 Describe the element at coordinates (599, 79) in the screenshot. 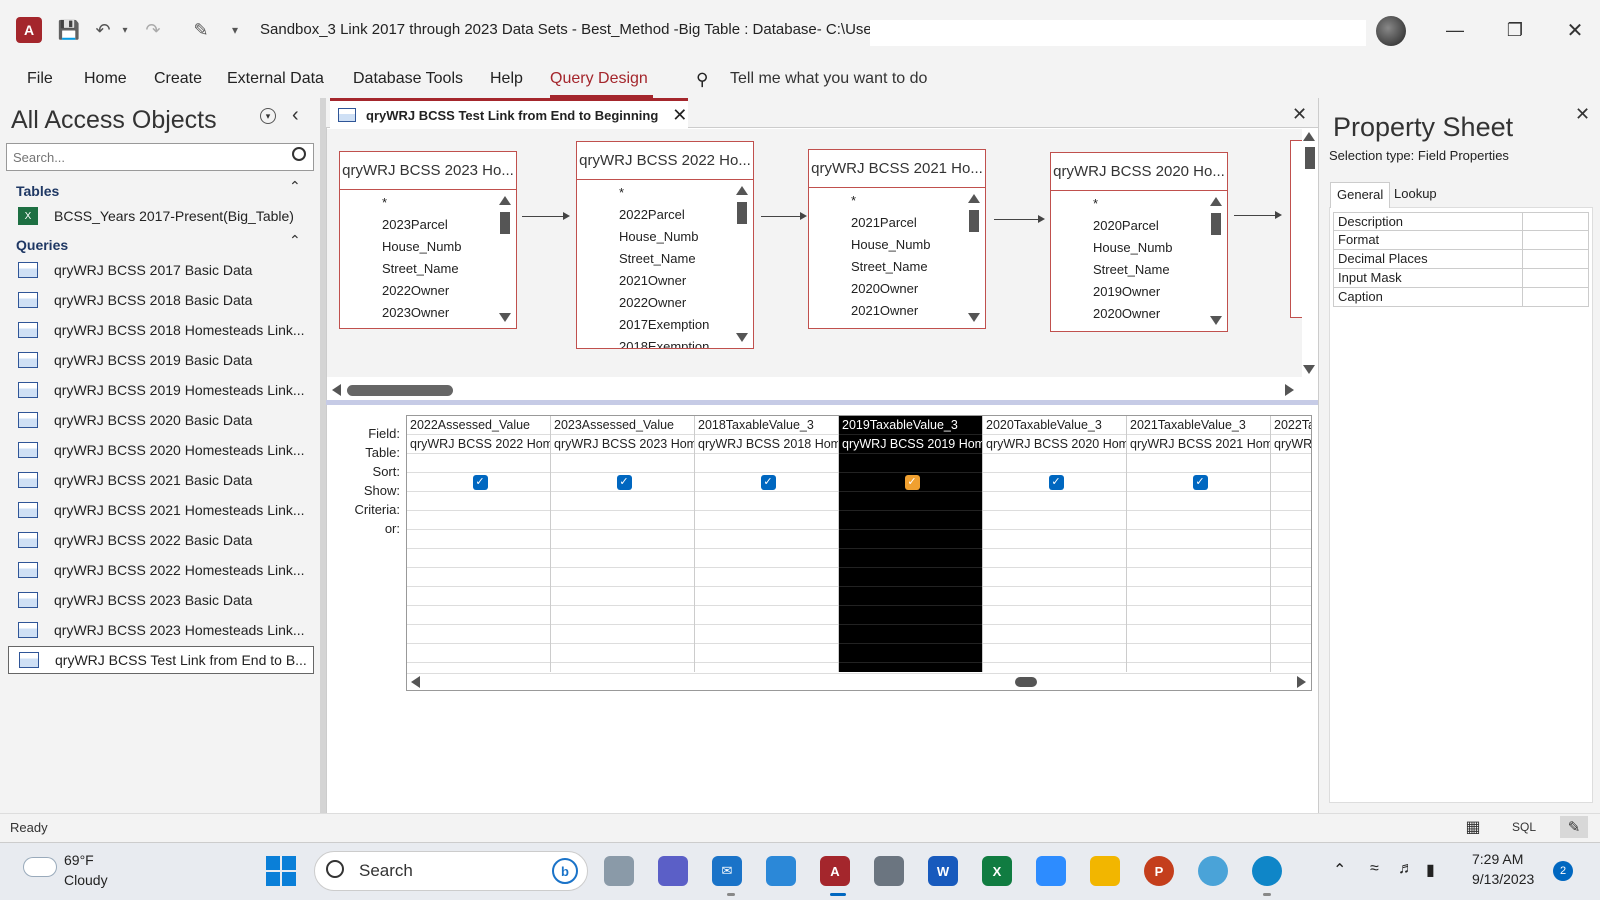

I see `menu-query-design: Query Design` at that location.